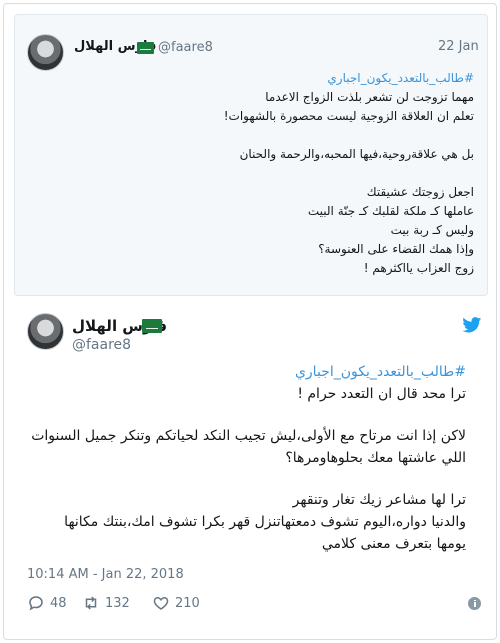 The width and height of the screenshot is (500, 643). Describe the element at coordinates (187, 603) in the screenshot. I see `like-count: 210` at that location.